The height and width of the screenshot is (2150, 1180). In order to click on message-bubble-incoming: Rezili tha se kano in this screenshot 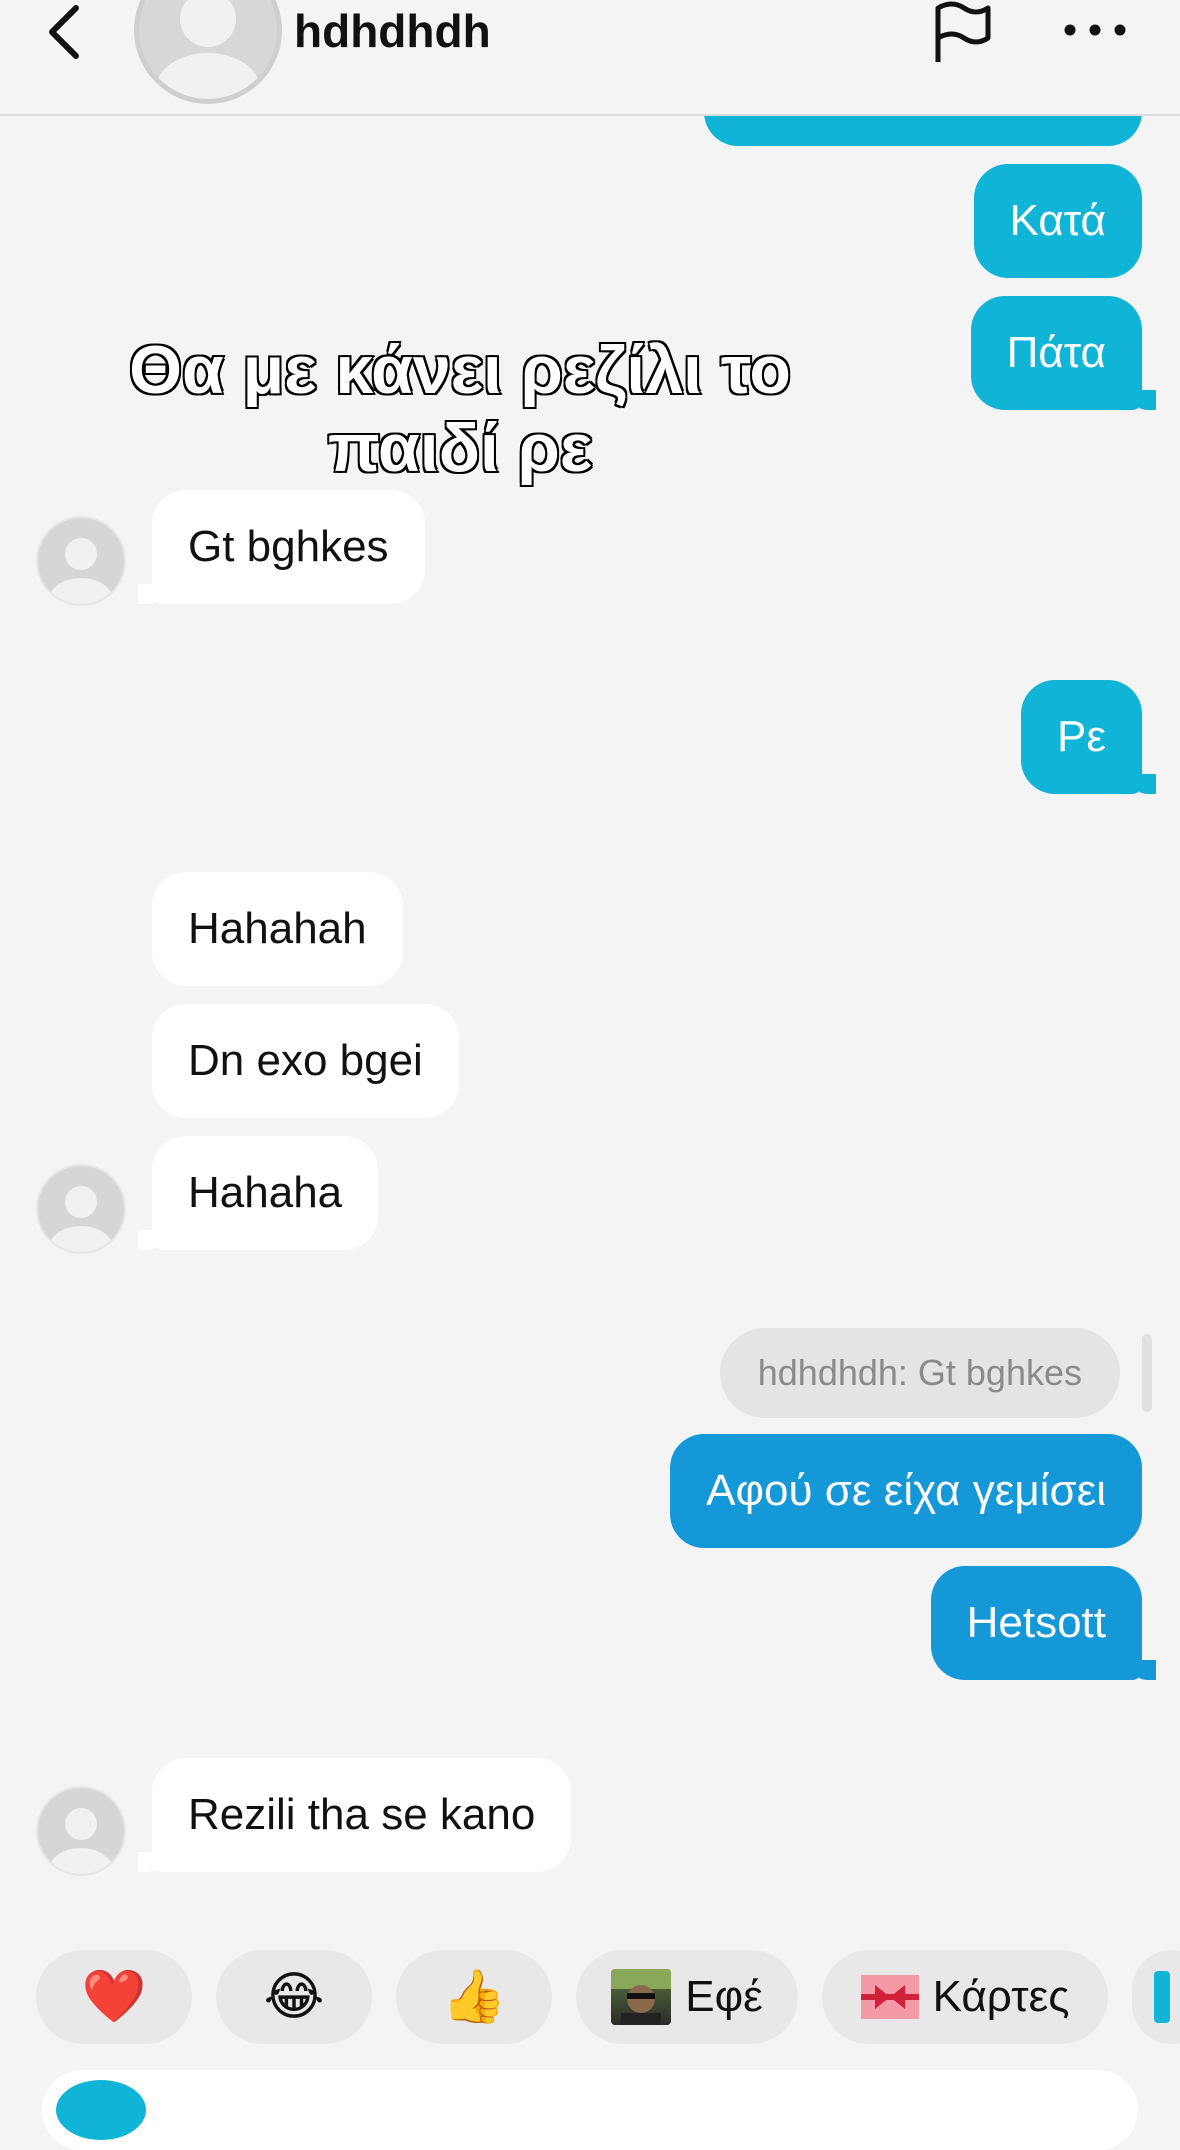, I will do `click(354, 1815)`.